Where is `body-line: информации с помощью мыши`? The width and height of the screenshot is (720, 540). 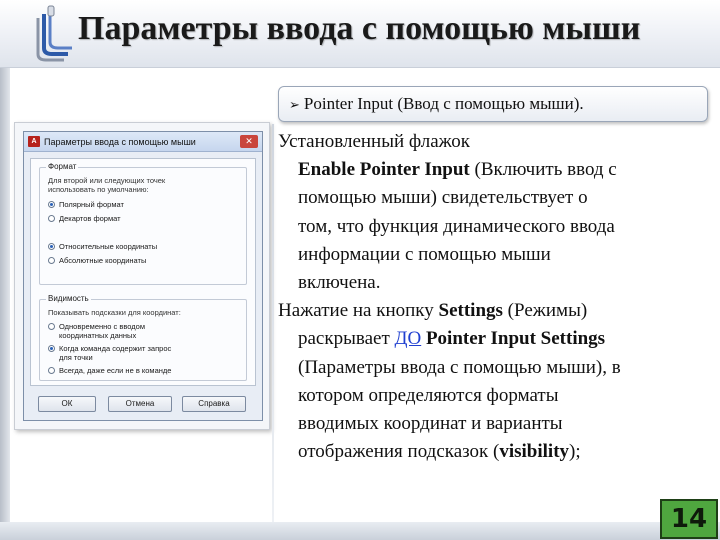 body-line: информации с помощью мыши is located at coordinates (424, 254).